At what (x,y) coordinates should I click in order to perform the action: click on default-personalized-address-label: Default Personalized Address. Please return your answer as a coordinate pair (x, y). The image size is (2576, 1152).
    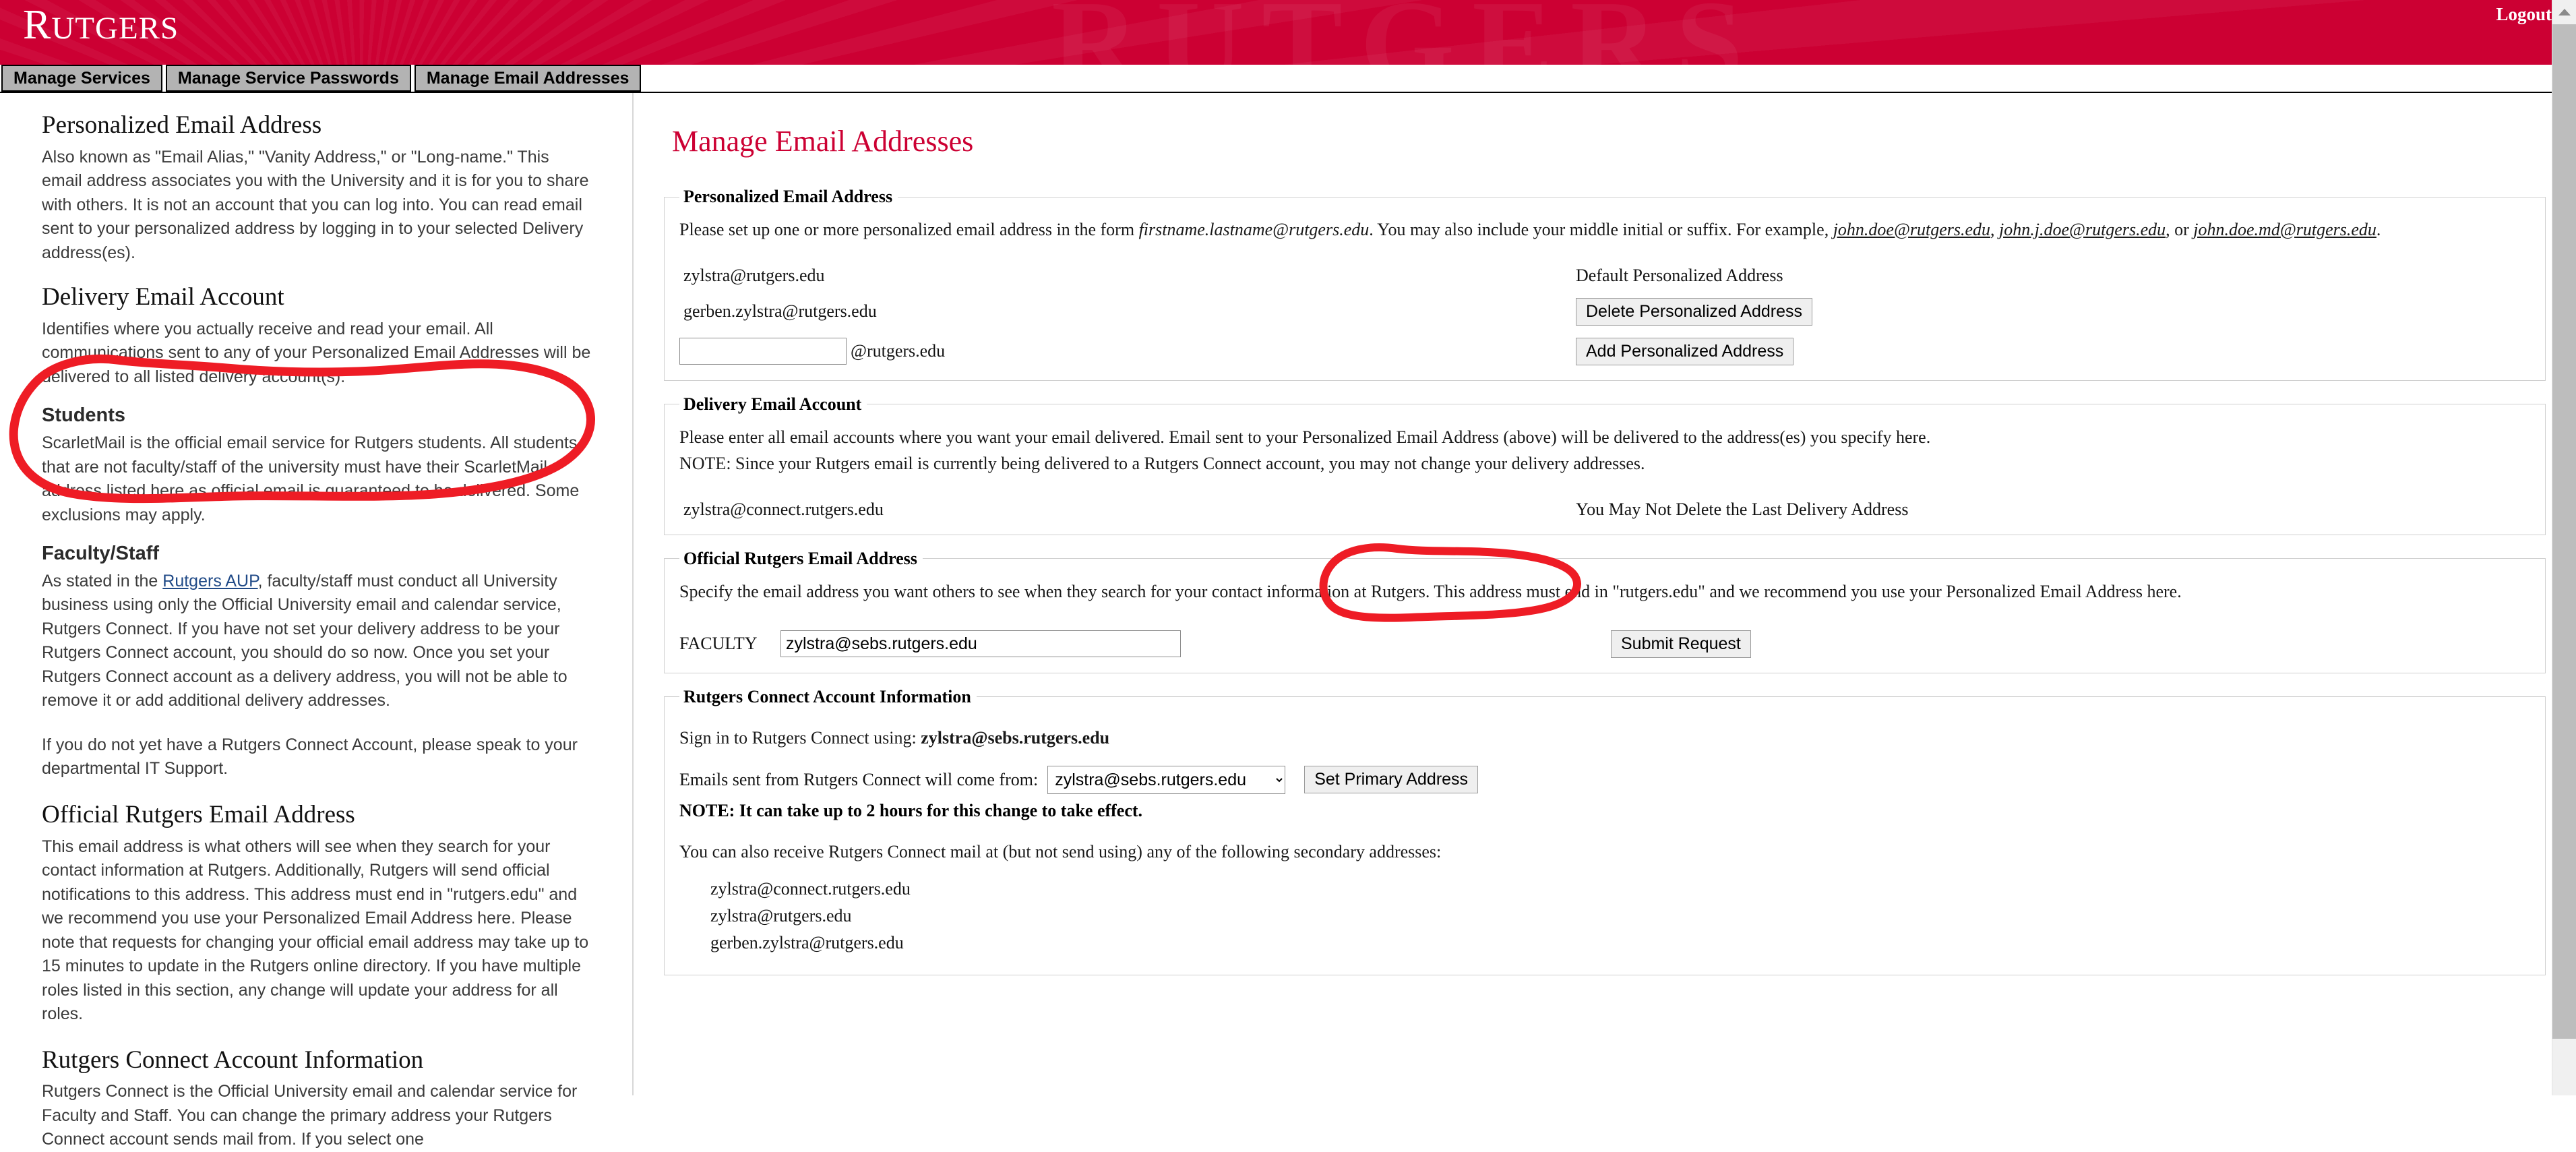
    Looking at the image, I should click on (1680, 275).